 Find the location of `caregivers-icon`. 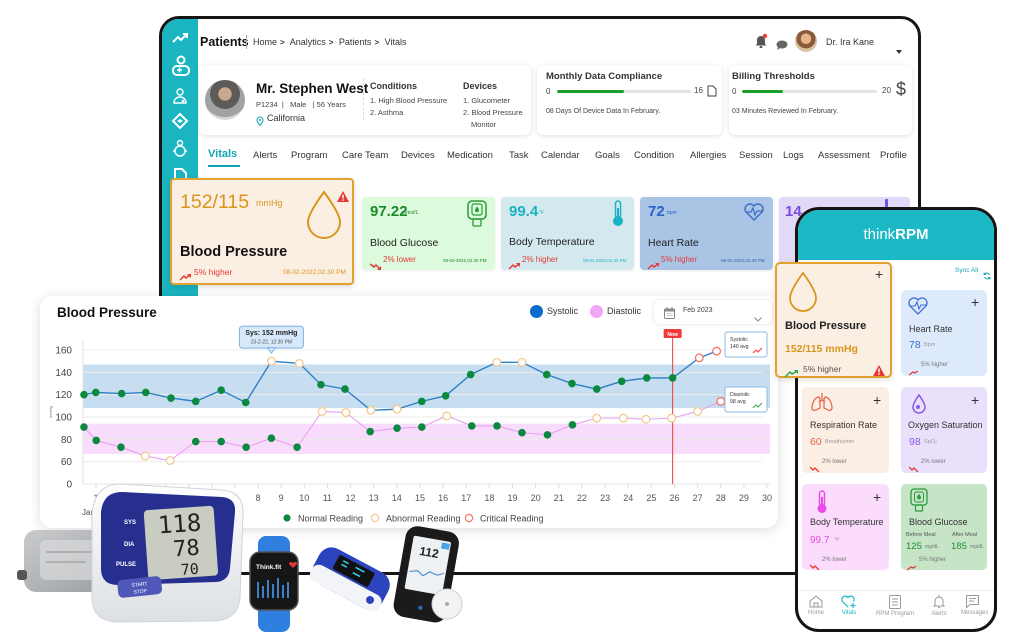

caregivers-icon is located at coordinates (180, 148).